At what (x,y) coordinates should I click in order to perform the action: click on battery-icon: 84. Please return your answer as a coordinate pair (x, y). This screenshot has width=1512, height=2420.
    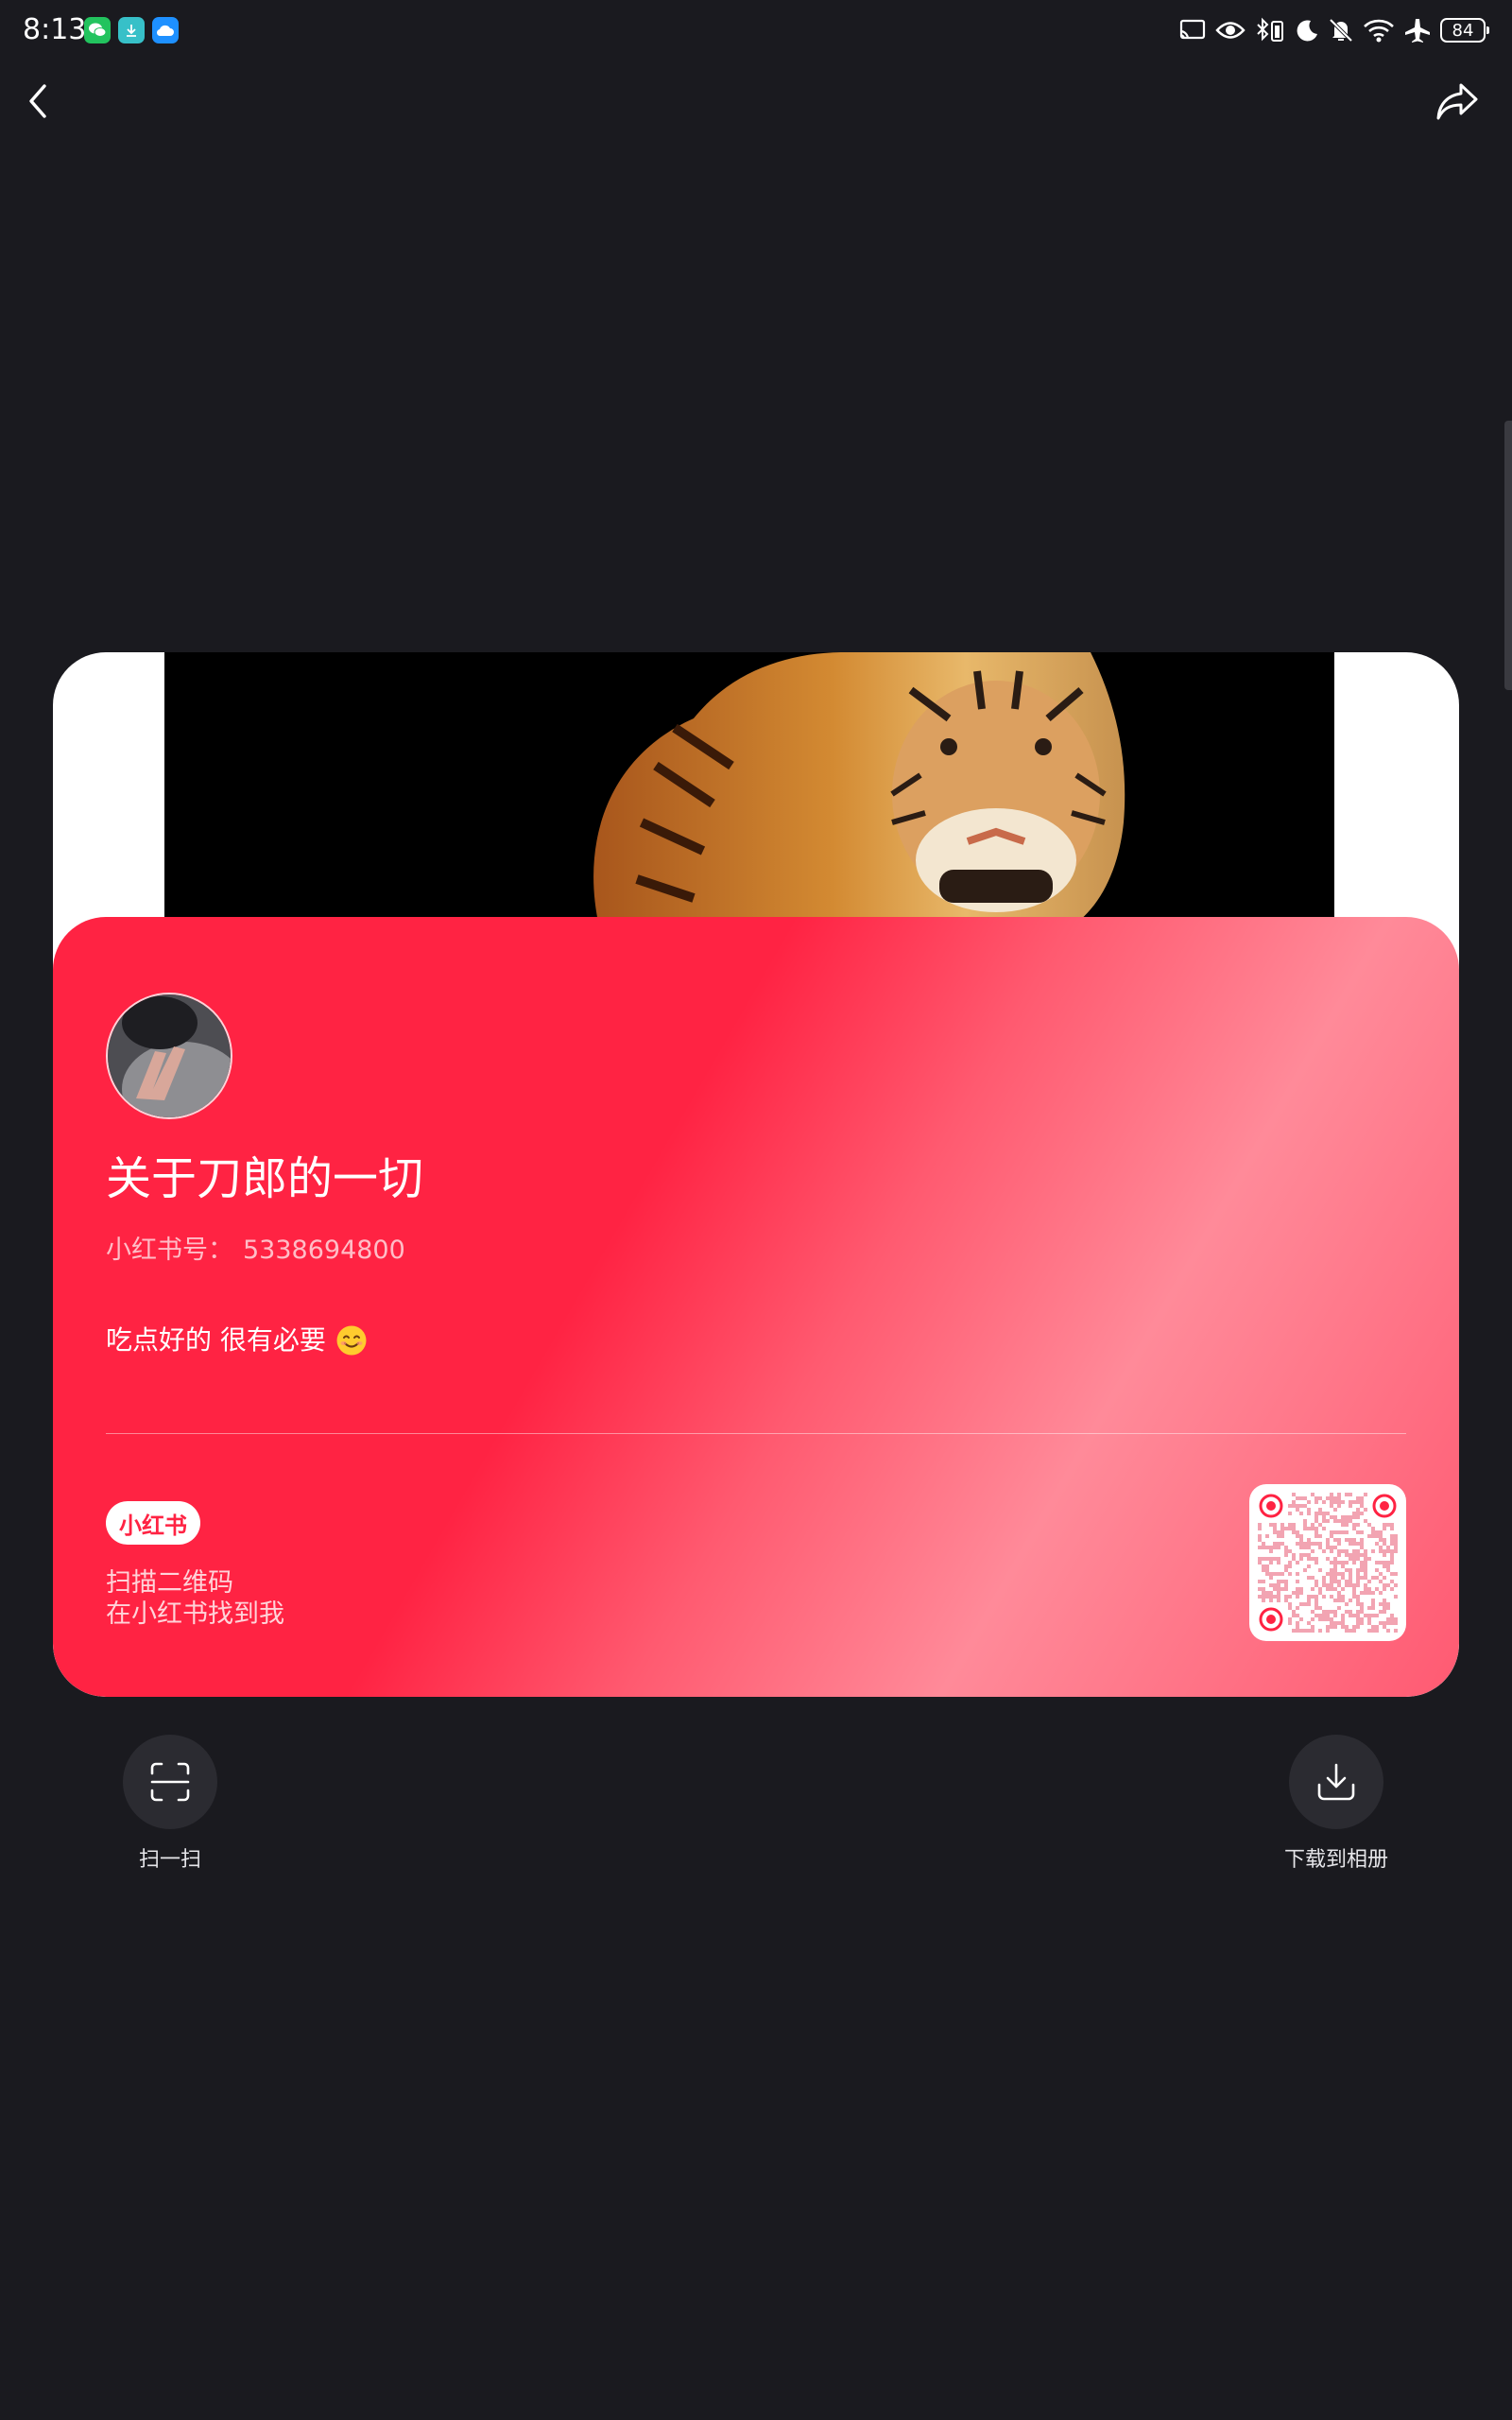
    Looking at the image, I should click on (1464, 30).